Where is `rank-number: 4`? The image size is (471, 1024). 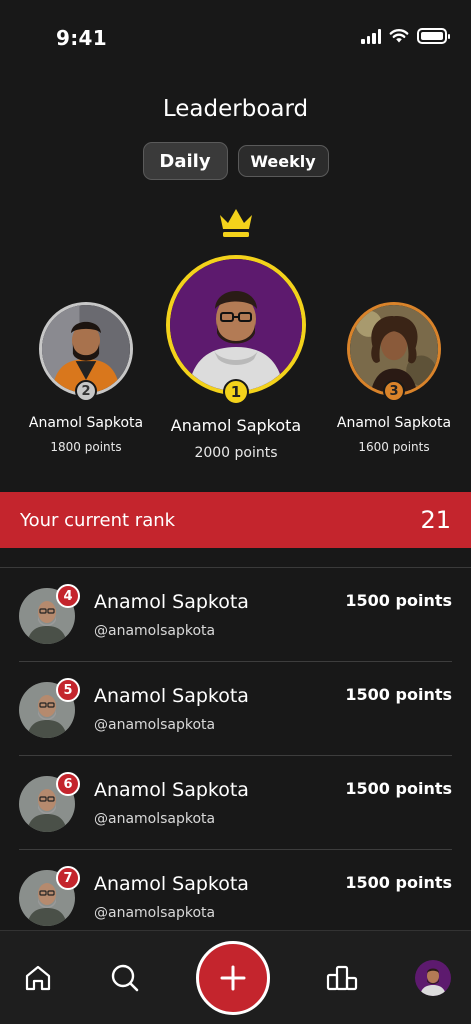 rank-number: 4 is located at coordinates (68, 596).